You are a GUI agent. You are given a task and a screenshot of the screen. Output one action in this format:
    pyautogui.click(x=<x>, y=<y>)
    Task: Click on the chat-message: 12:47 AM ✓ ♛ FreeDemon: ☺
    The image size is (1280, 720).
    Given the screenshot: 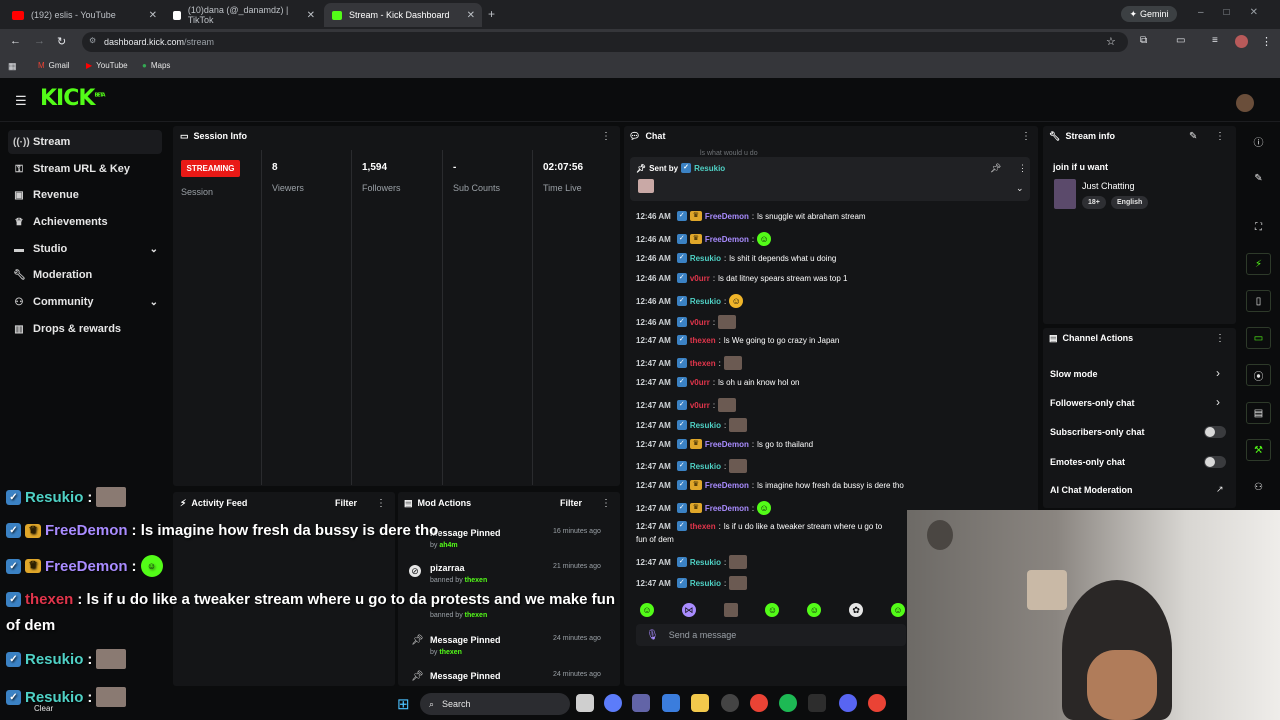 What is the action you would take?
    pyautogui.click(x=704, y=508)
    